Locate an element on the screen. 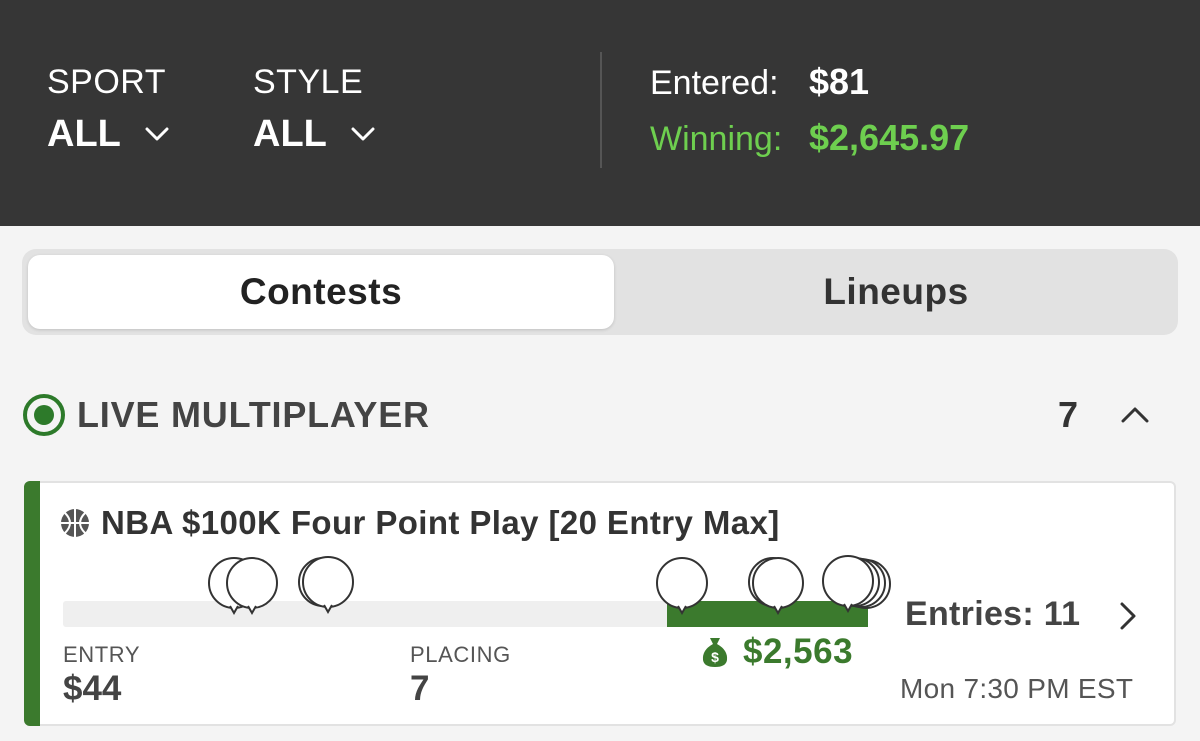 Image resolution: width=1200 pixels, height=741 pixels. winning-value: $2,645.97 is located at coordinates (889, 137).